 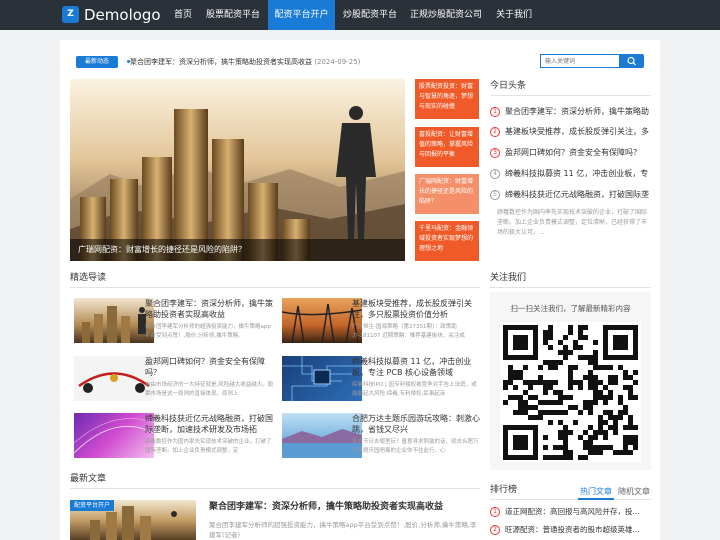 What do you see at coordinates (495, 112) in the screenshot?
I see `headline-num: 1` at bounding box center [495, 112].